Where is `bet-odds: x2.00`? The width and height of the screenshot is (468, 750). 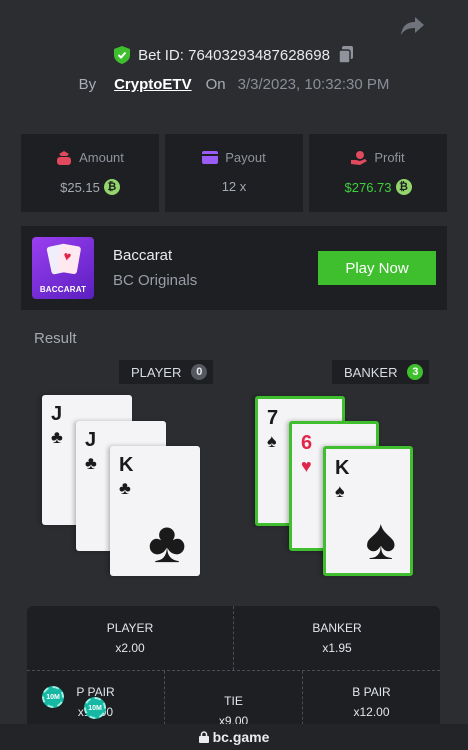
bet-odds: x2.00 is located at coordinates (130, 648).